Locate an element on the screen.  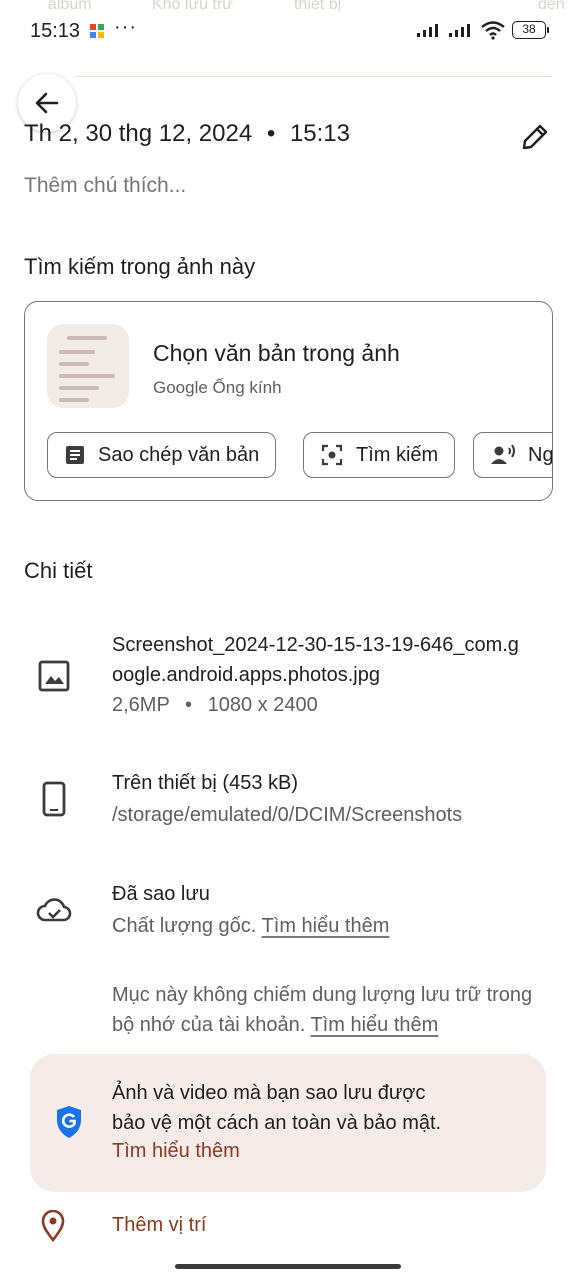
photo-time: 15:13 is located at coordinates (319, 133).